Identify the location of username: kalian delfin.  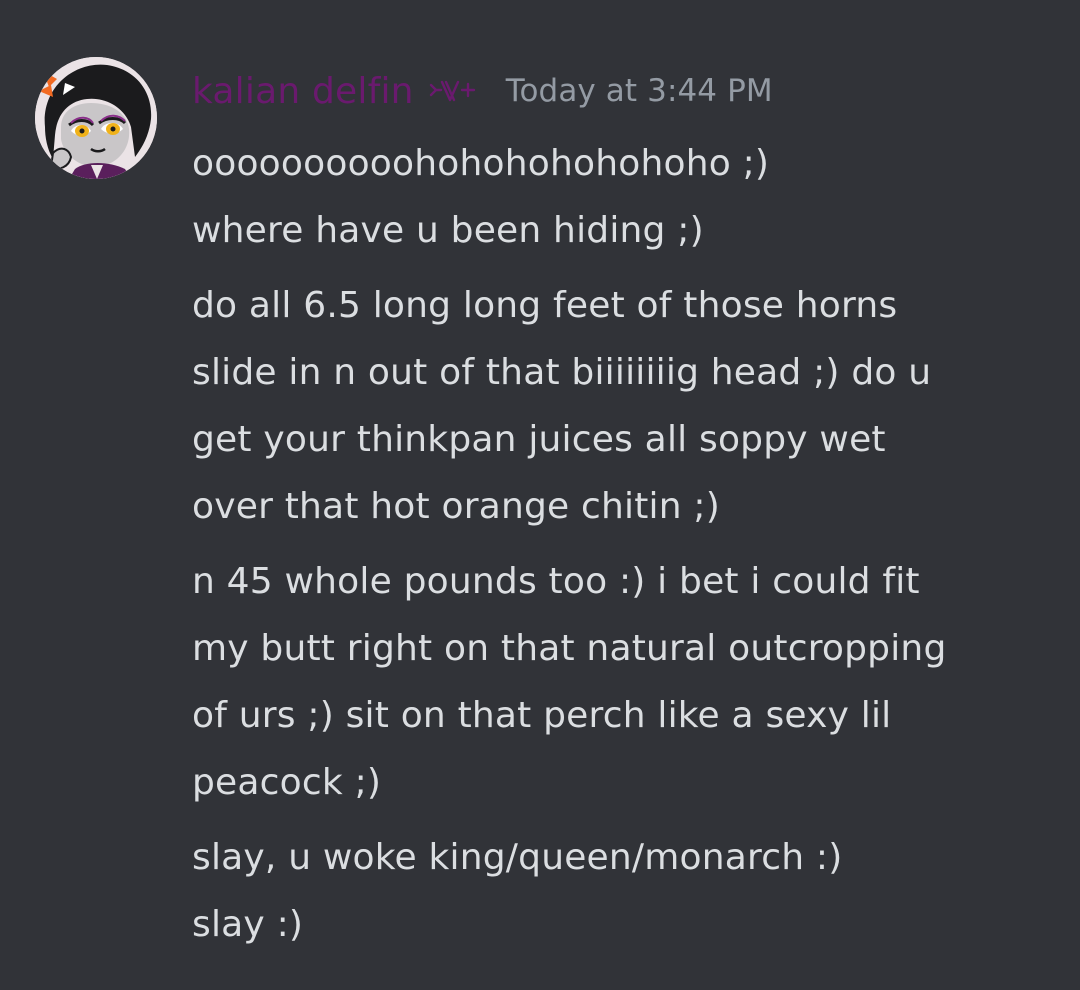
(303, 91).